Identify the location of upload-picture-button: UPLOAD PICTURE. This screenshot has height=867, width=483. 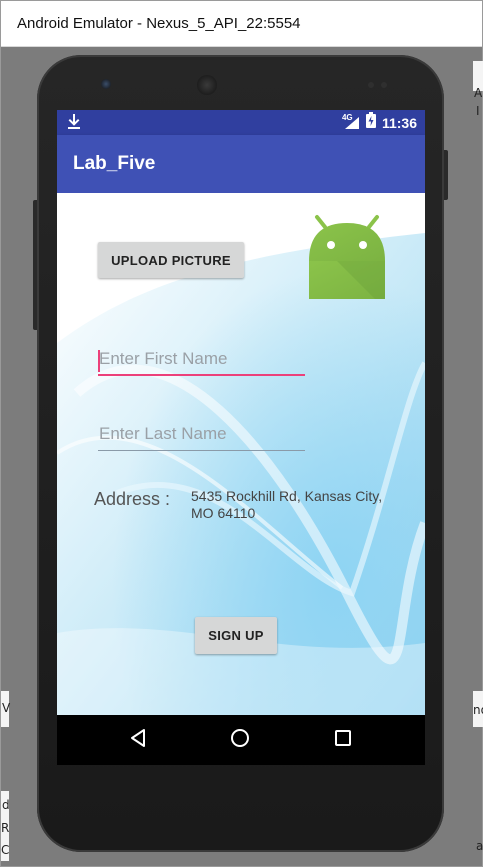
(171, 260).